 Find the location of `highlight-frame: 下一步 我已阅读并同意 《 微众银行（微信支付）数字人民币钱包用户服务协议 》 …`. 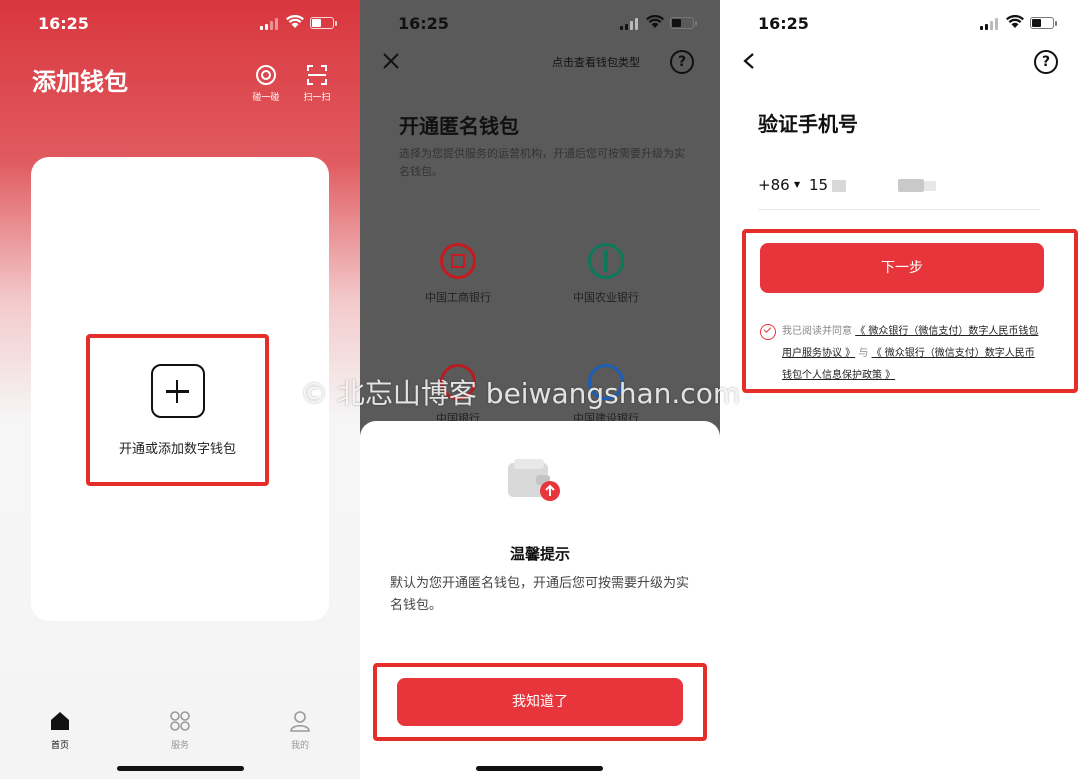

highlight-frame: 下一步 我已阅读并同意 《 微众银行（微信支付）数字人民币钱包用户服务协议 》 … is located at coordinates (910, 311).